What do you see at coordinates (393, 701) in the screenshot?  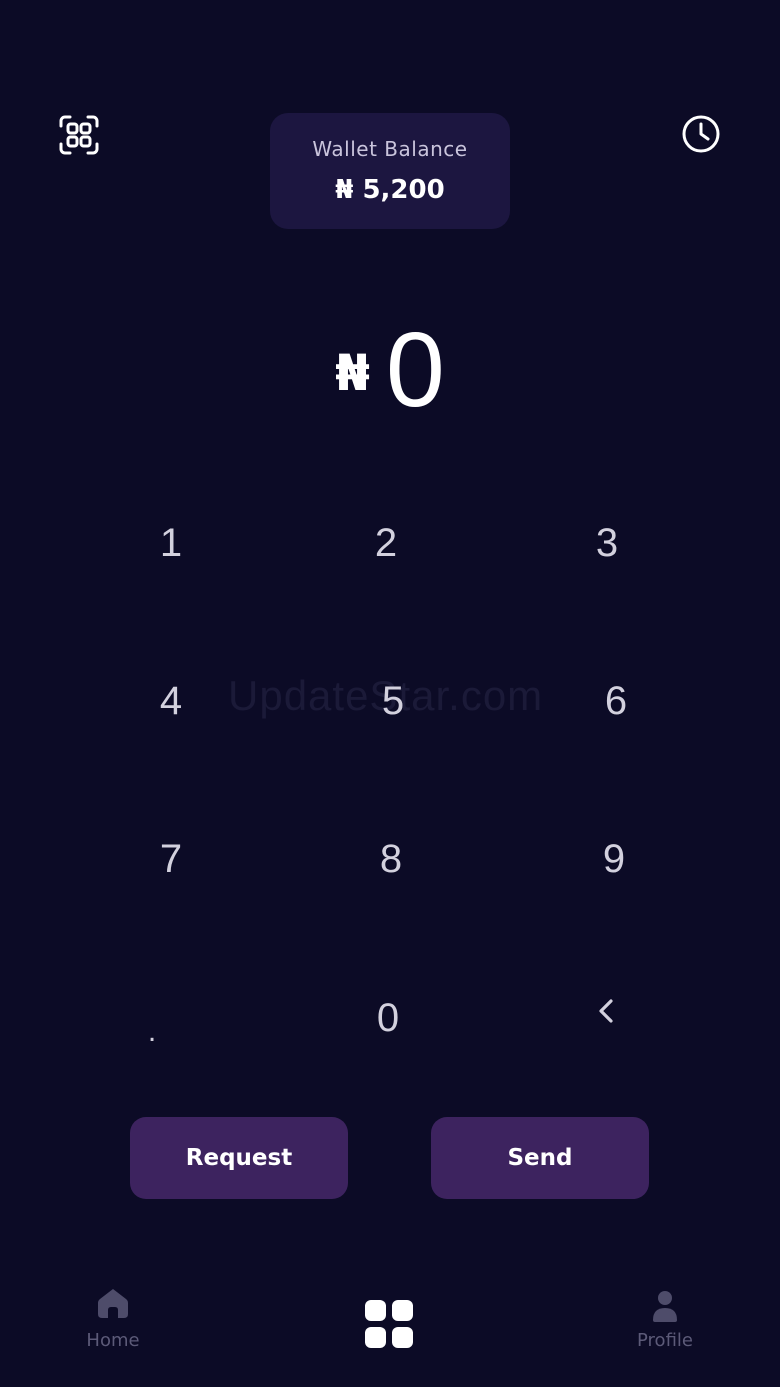 I see `keypad-key-5: 5` at bounding box center [393, 701].